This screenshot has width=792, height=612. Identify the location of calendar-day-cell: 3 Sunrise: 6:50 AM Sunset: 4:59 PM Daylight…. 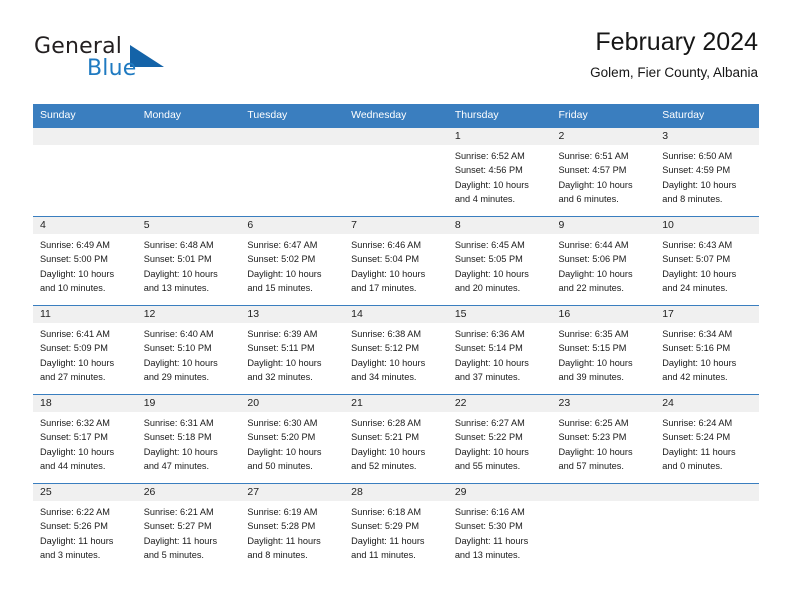
(707, 172).